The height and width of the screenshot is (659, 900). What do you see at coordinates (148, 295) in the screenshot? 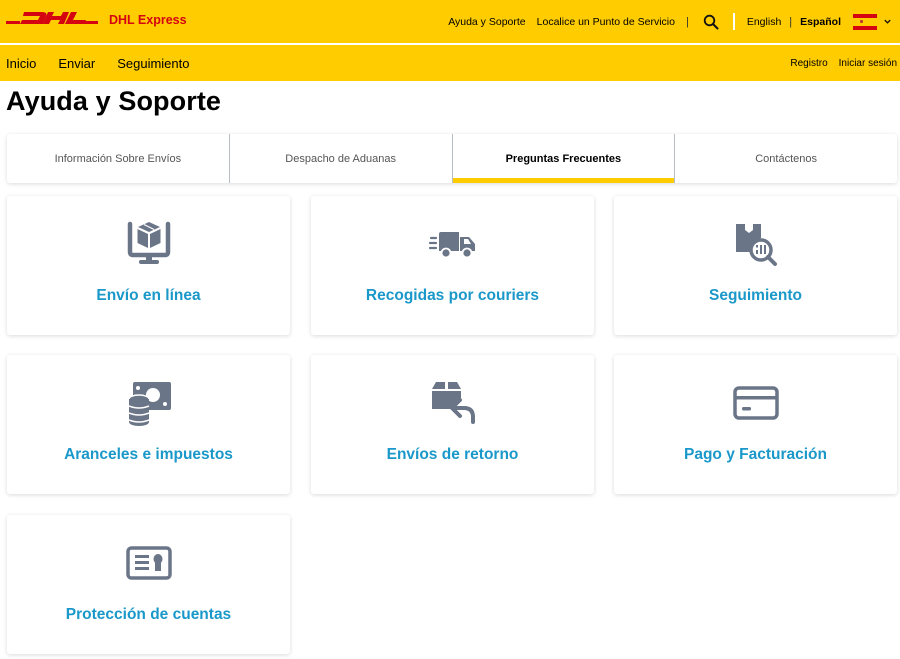
I see `card-label: Envío en línea` at bounding box center [148, 295].